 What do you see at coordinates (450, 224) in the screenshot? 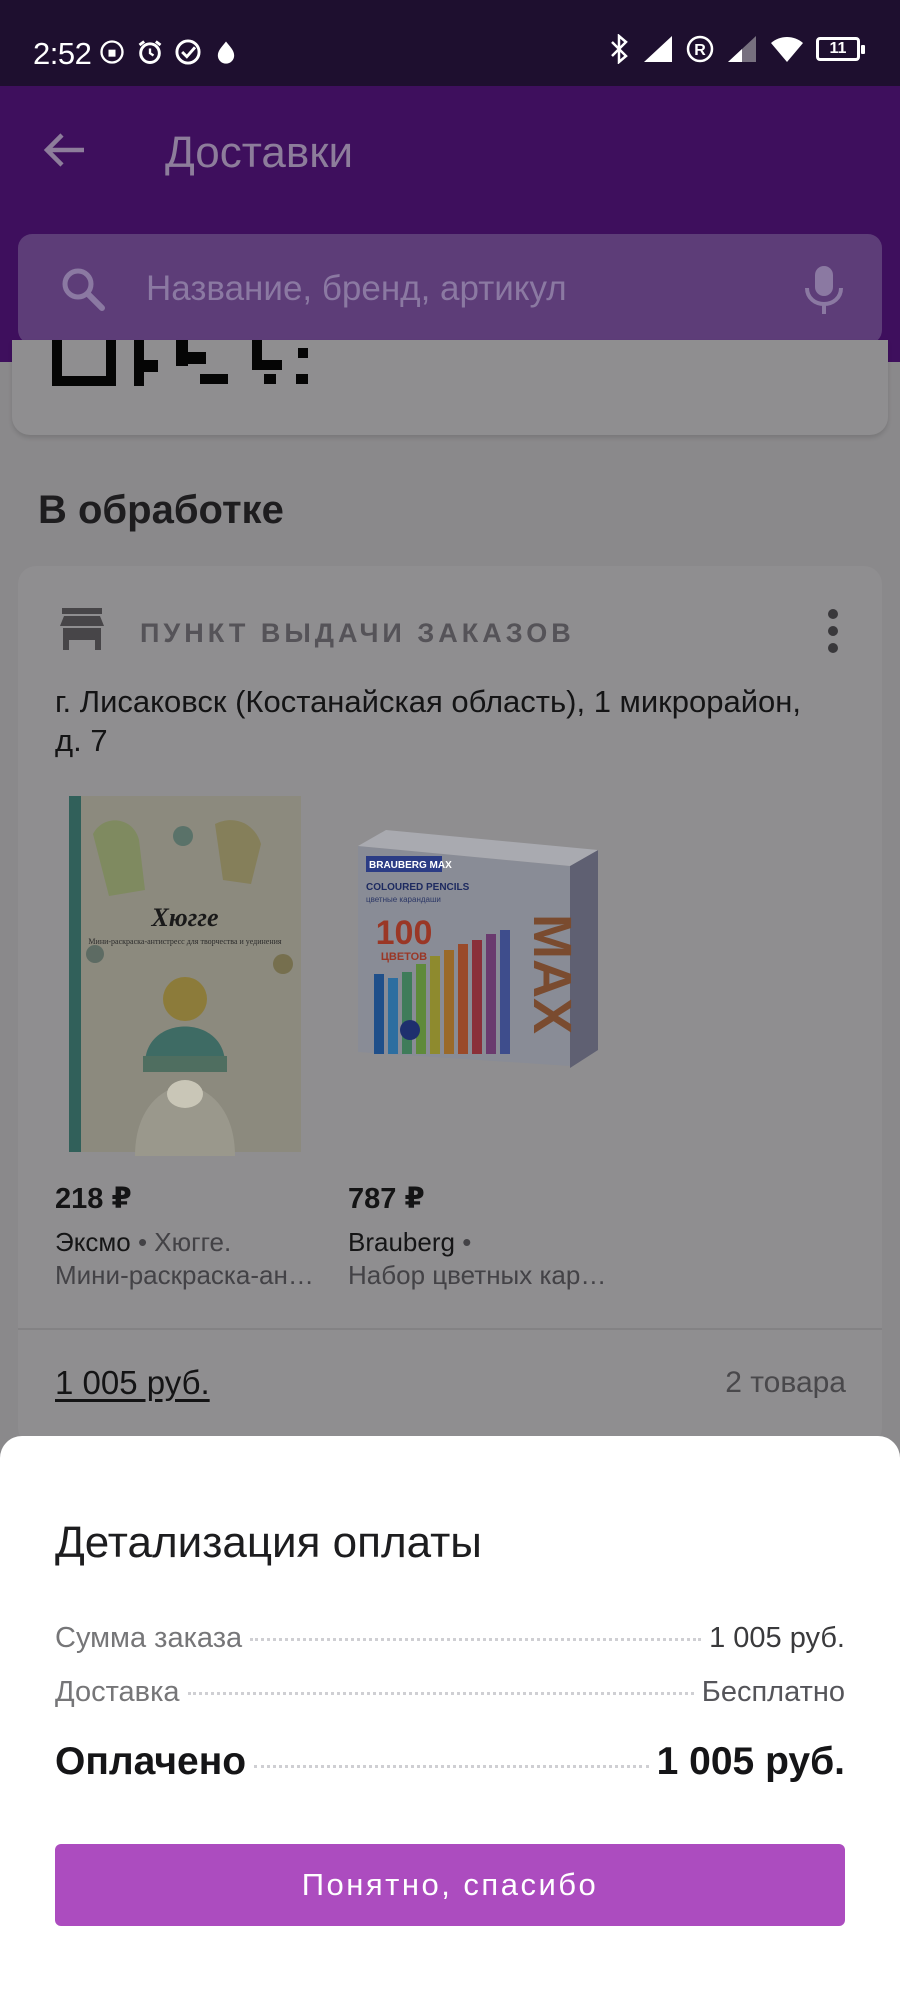
I see `app-bar: Доставки` at bounding box center [450, 224].